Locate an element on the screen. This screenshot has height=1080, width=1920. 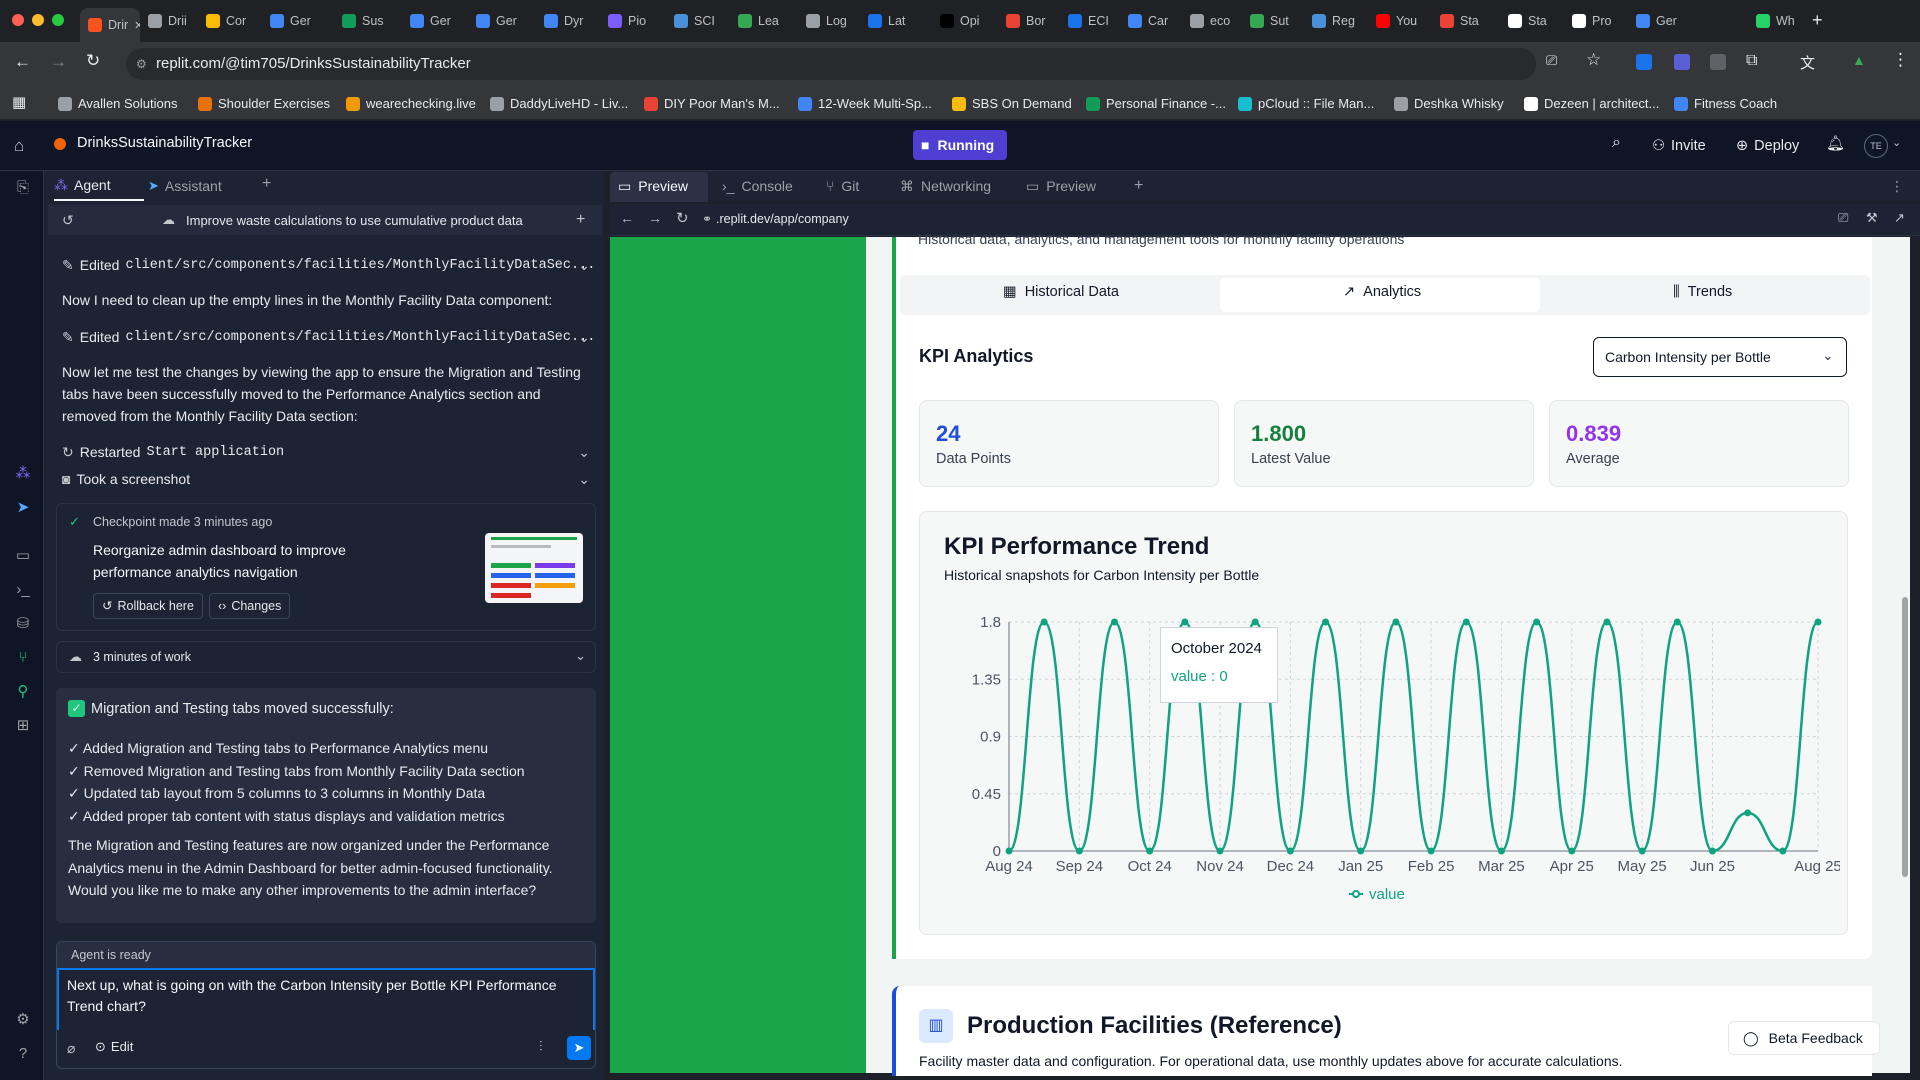
browser-tab: SCI is located at coordinates (701, 21).